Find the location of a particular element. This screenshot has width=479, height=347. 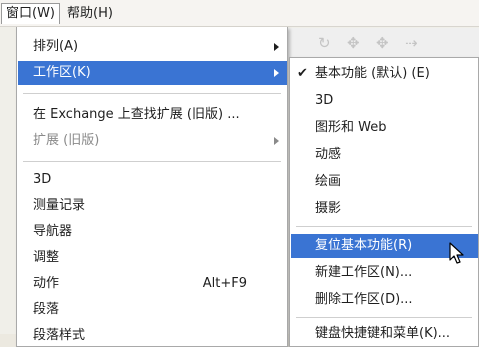

menu-item-extensions-legacy: 扩展 (旧版) is located at coordinates (152, 141).